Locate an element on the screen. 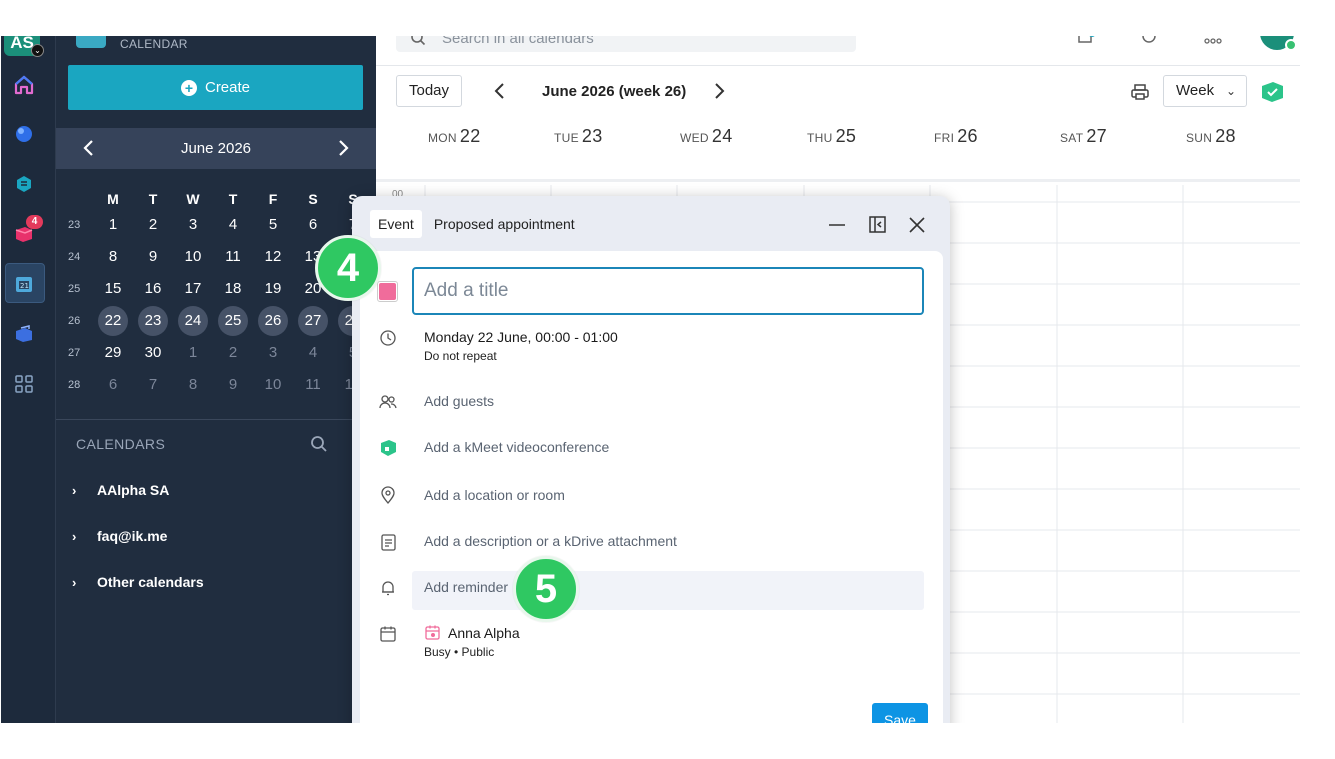  search-icon is located at coordinates (418, 41).